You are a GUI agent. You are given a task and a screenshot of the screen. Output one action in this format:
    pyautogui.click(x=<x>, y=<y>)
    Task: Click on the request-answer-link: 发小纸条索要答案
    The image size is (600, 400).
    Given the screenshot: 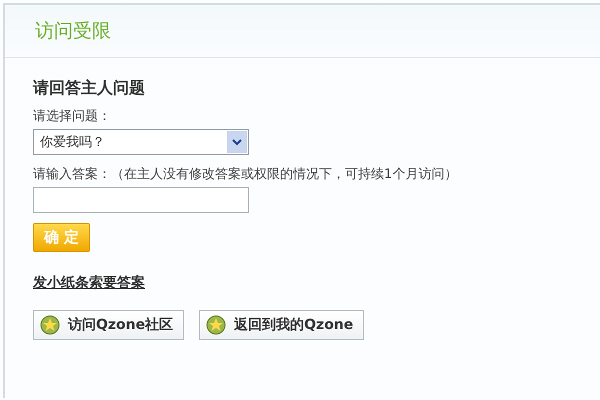 What is the action you would take?
    pyautogui.click(x=89, y=283)
    